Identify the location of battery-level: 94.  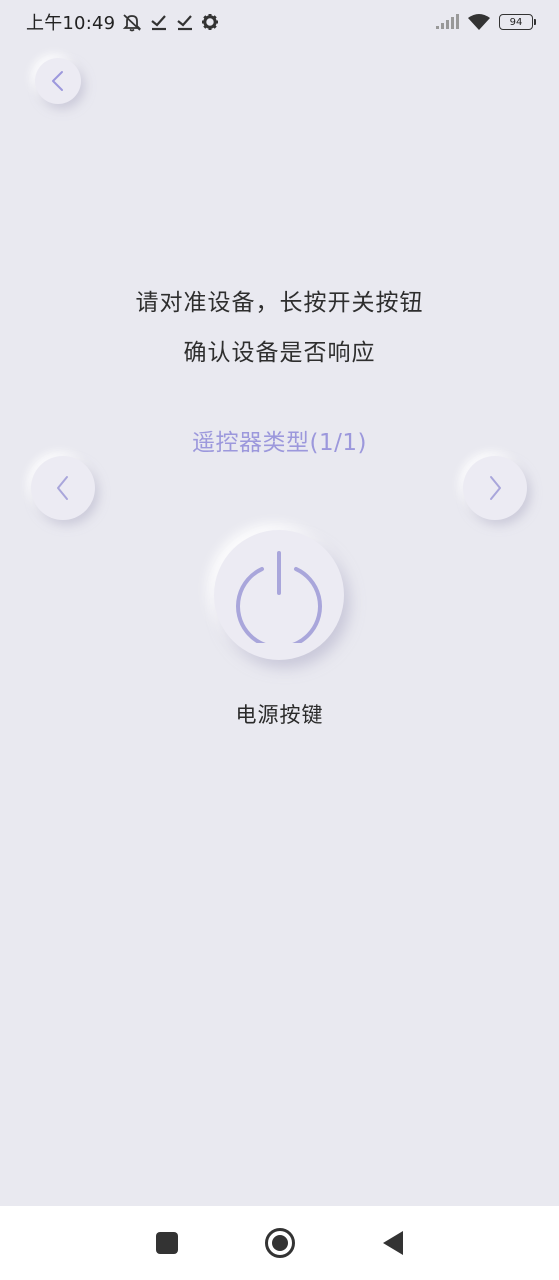
(516, 22).